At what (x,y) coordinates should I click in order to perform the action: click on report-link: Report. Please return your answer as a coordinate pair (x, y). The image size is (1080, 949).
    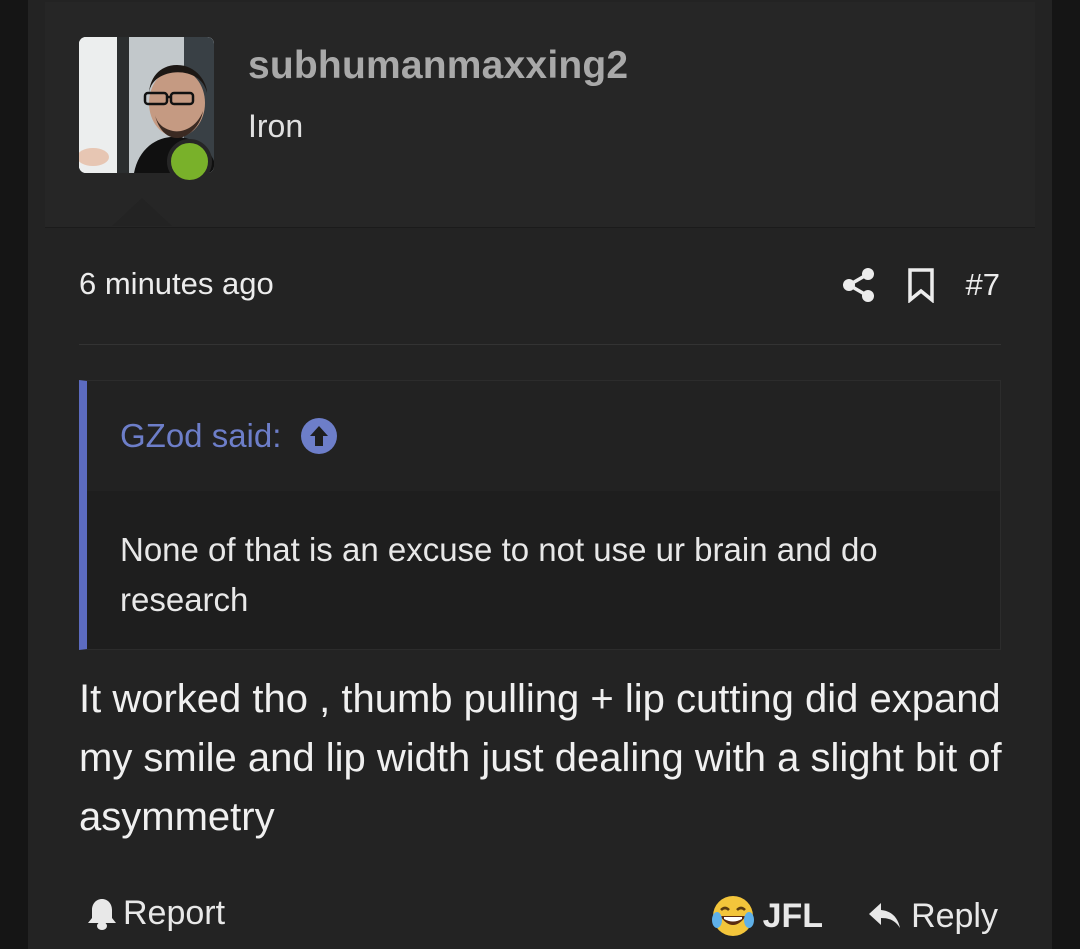
    Looking at the image, I should click on (156, 913).